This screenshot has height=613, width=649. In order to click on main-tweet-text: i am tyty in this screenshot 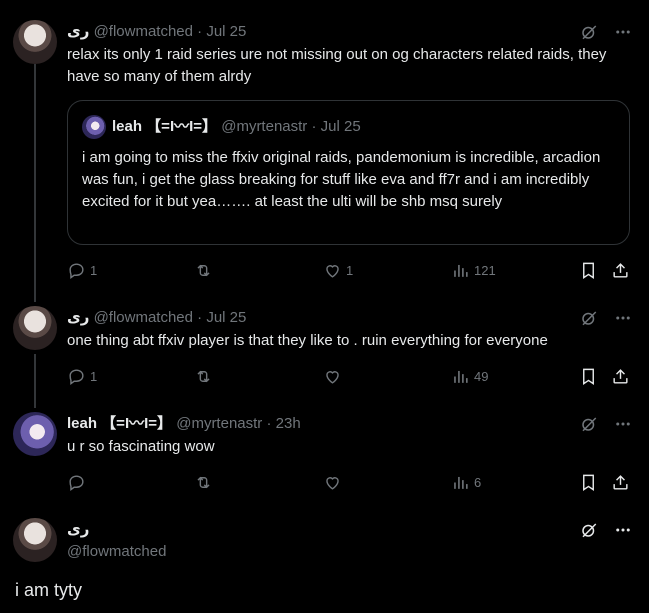, I will do `click(49, 590)`.